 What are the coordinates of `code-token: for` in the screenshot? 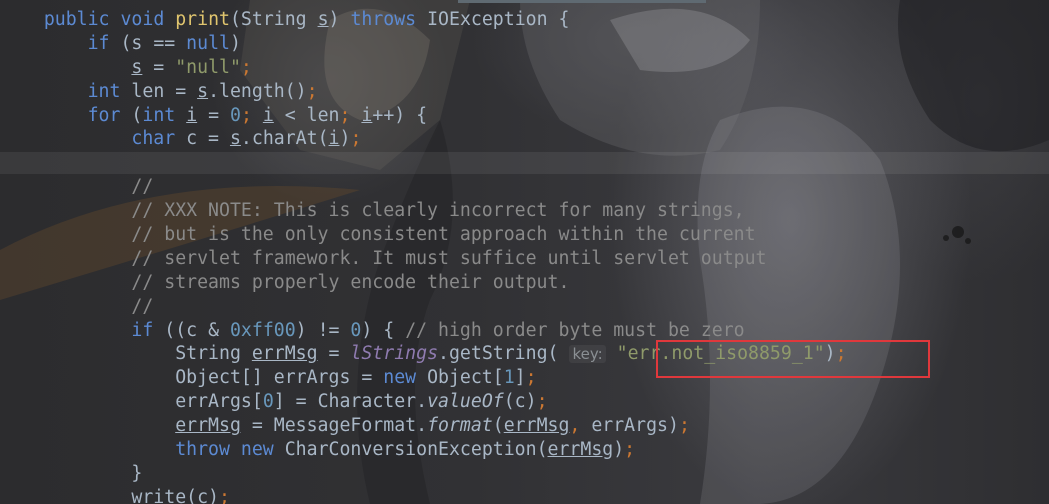 It's located at (109, 115).